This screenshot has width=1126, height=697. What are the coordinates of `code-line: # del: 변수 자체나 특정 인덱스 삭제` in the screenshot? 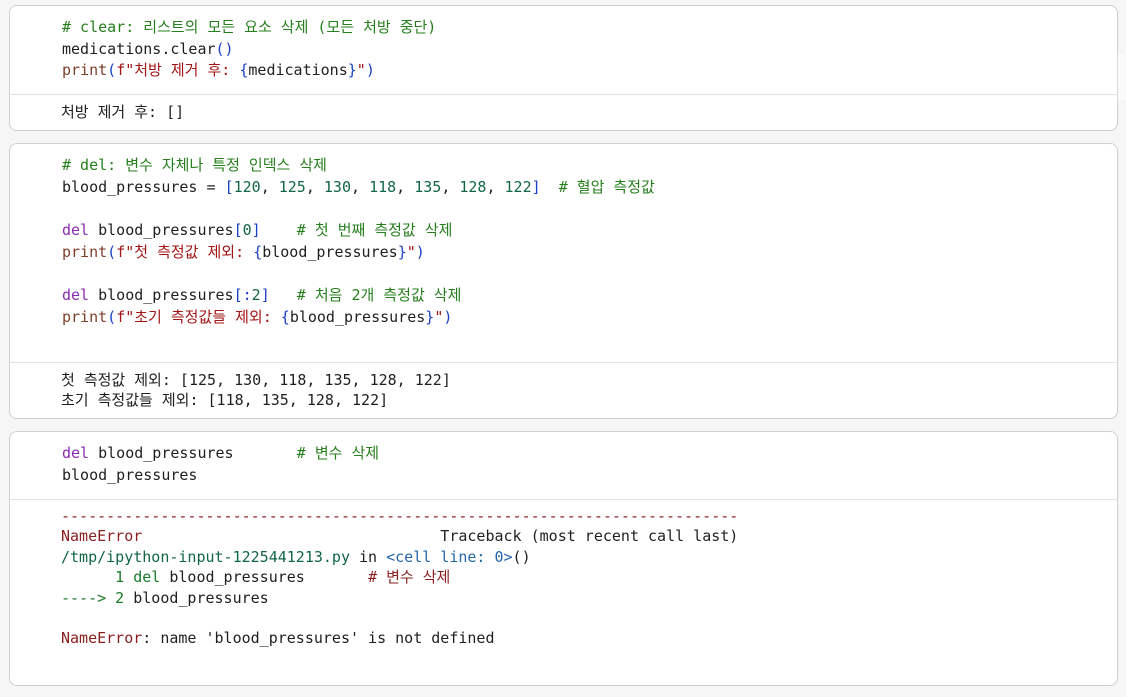 It's located at (589, 166).